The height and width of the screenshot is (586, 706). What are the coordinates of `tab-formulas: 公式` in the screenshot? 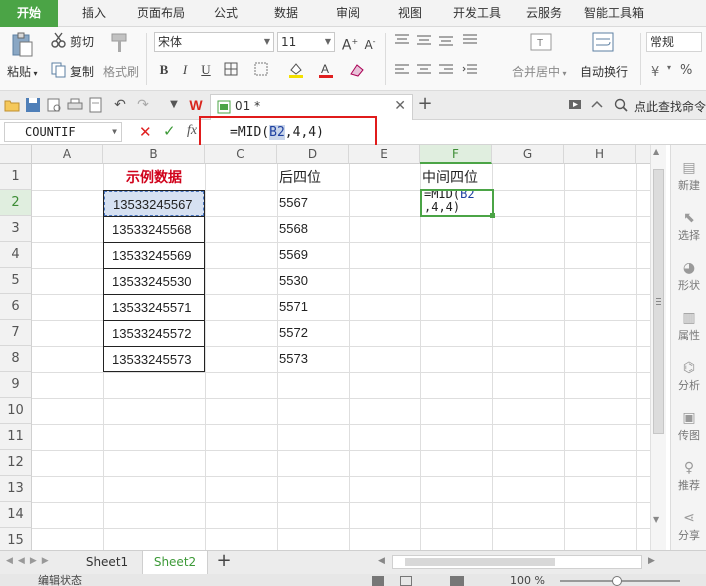 It's located at (226, 13).